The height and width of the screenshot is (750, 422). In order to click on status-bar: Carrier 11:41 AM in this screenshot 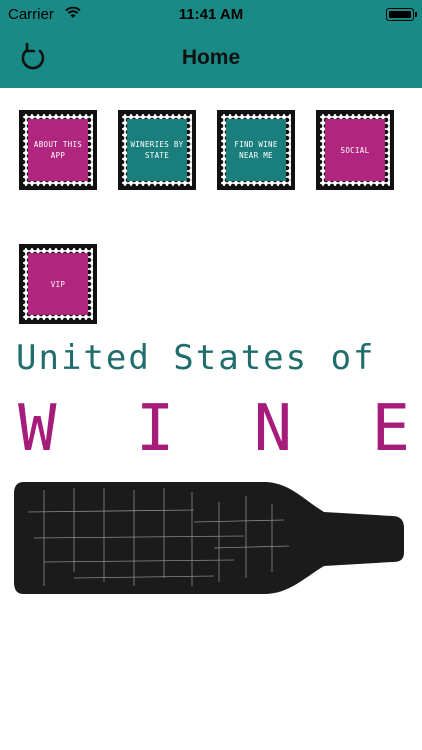, I will do `click(211, 15)`.